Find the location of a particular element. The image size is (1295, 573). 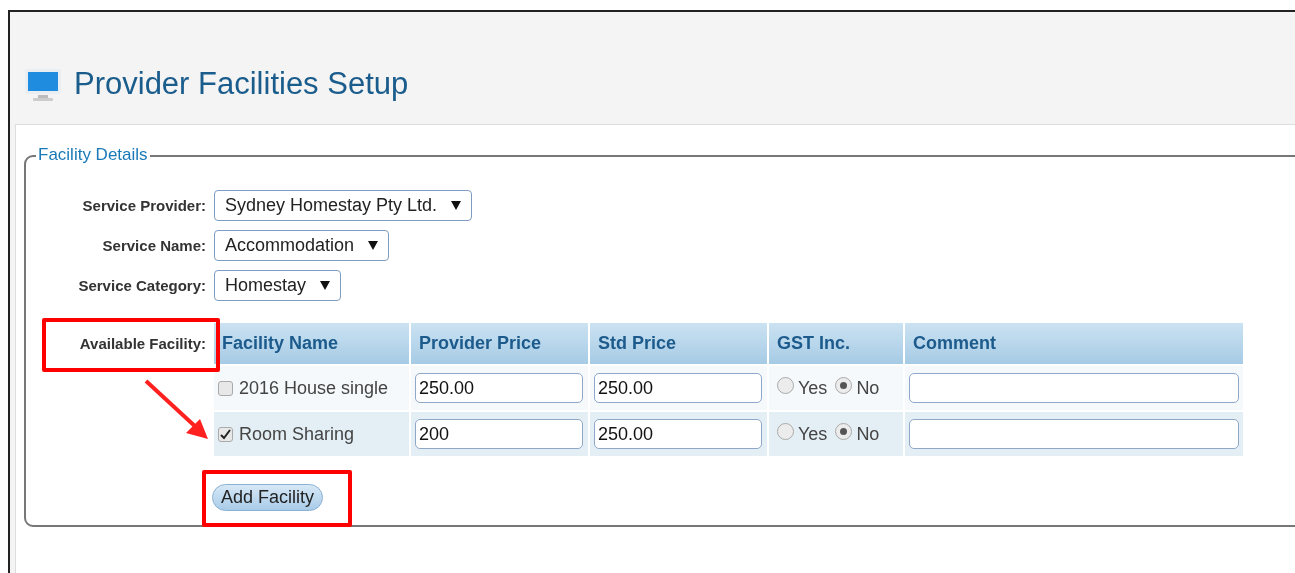

column-header: Comment is located at coordinates (1074, 343).